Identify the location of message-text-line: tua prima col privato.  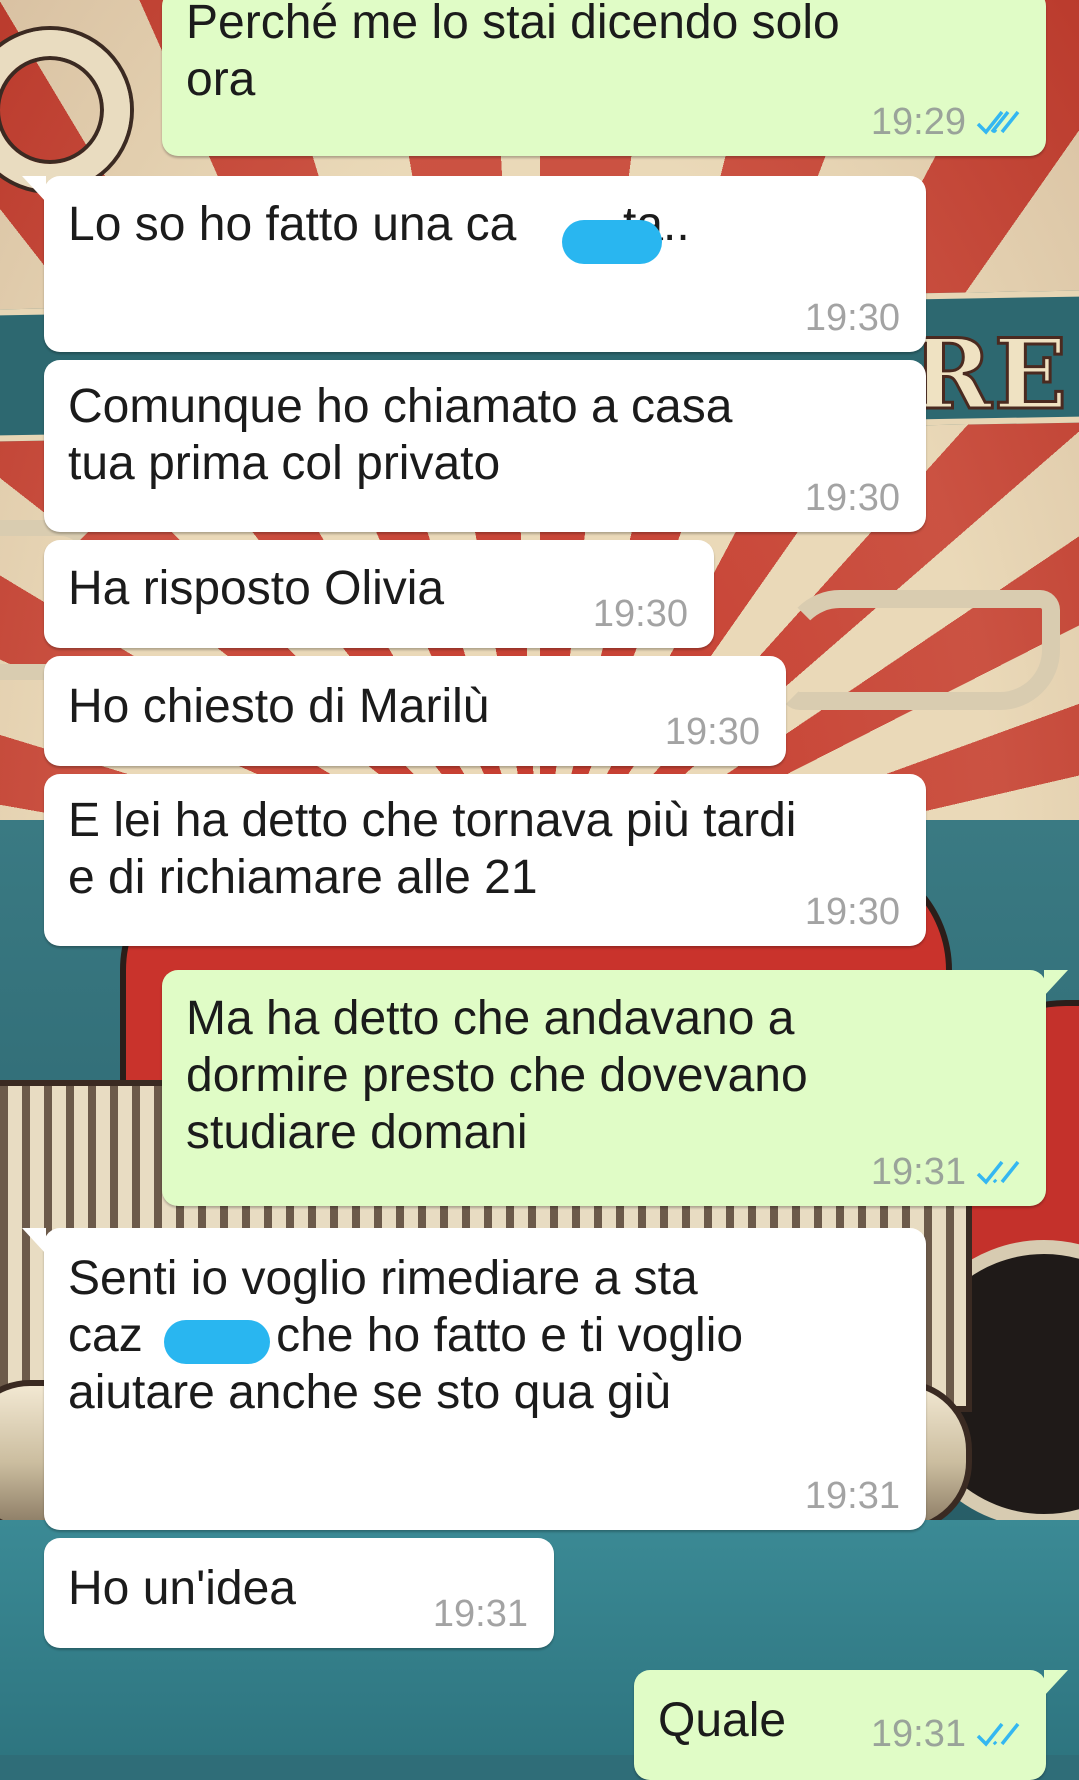
(284, 463).